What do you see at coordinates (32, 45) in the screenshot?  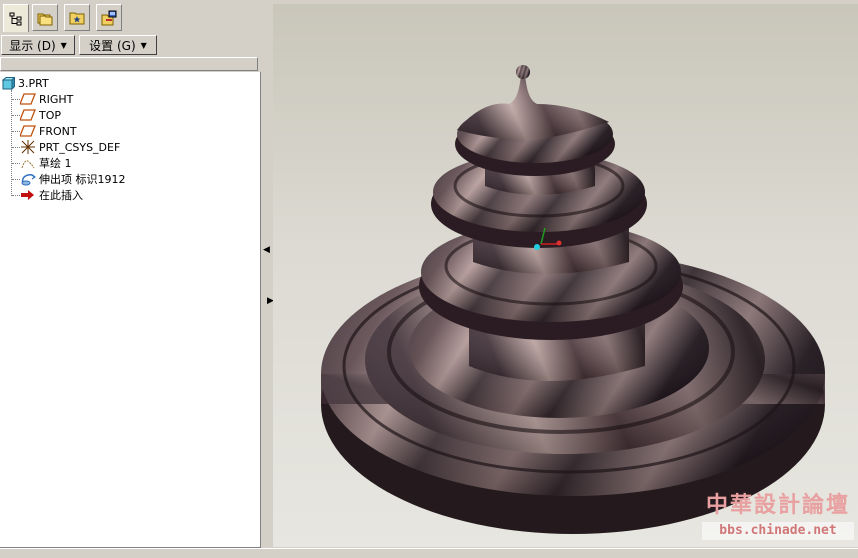 I see `display-menu-label: 显示 (D)` at bounding box center [32, 45].